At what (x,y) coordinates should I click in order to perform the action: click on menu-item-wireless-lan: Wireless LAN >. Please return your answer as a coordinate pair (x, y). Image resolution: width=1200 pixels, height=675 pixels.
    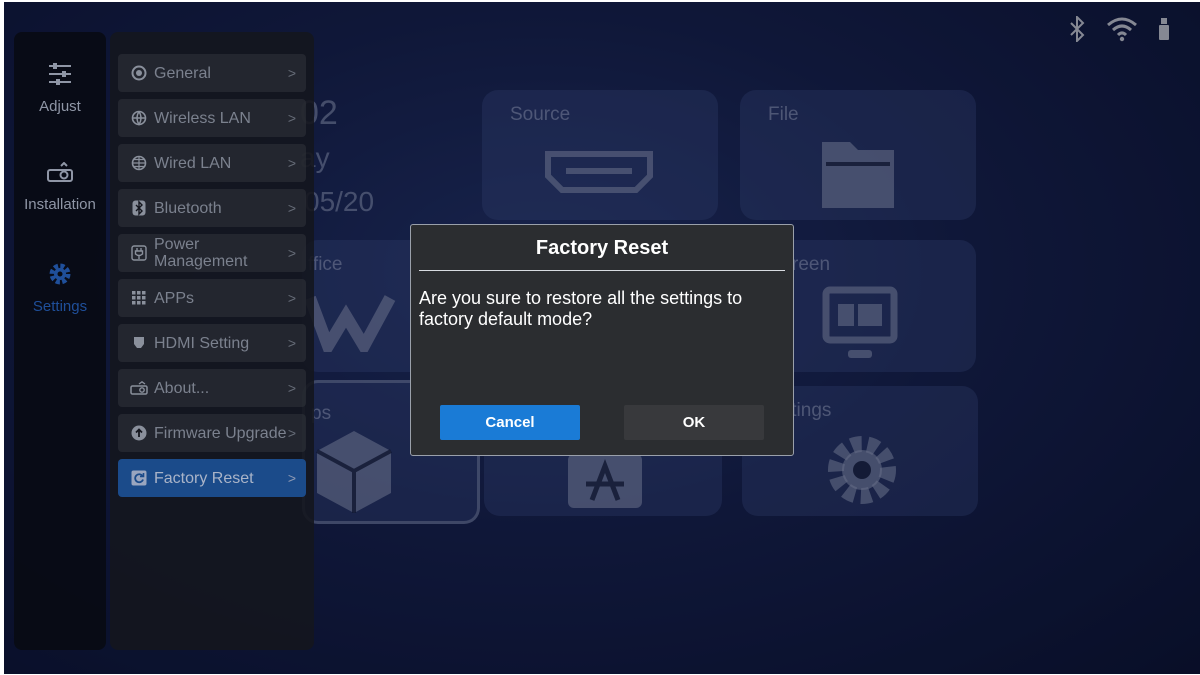
    Looking at the image, I should click on (212, 118).